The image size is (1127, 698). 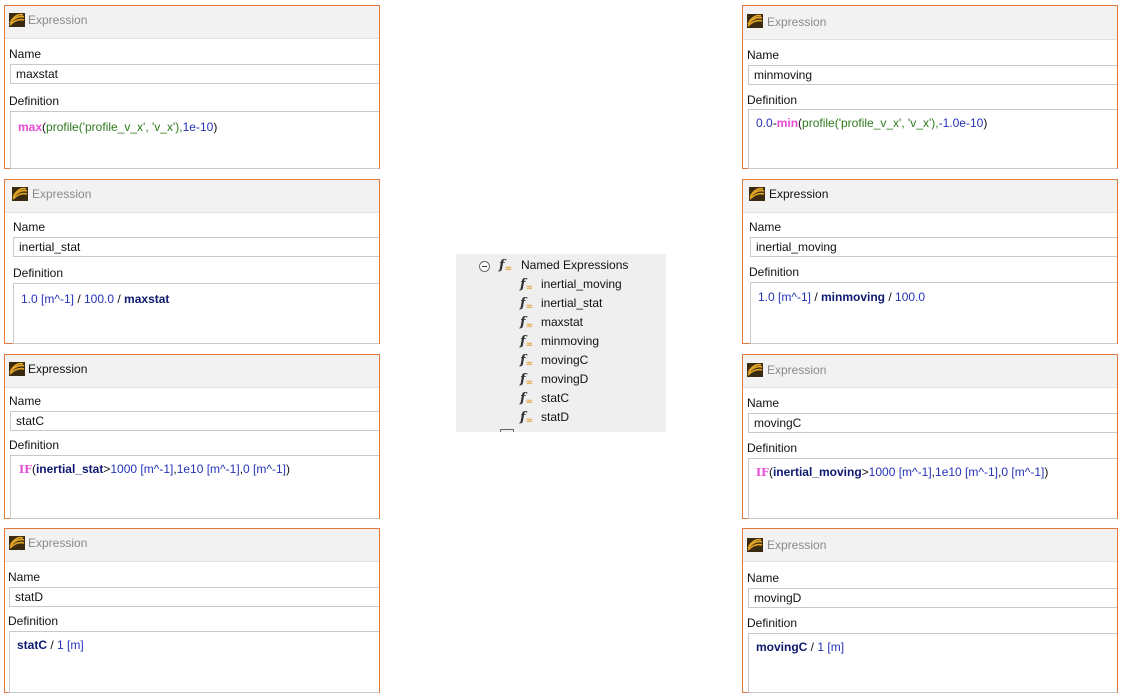 I want to click on function-token: min, so click(x=787, y=123).